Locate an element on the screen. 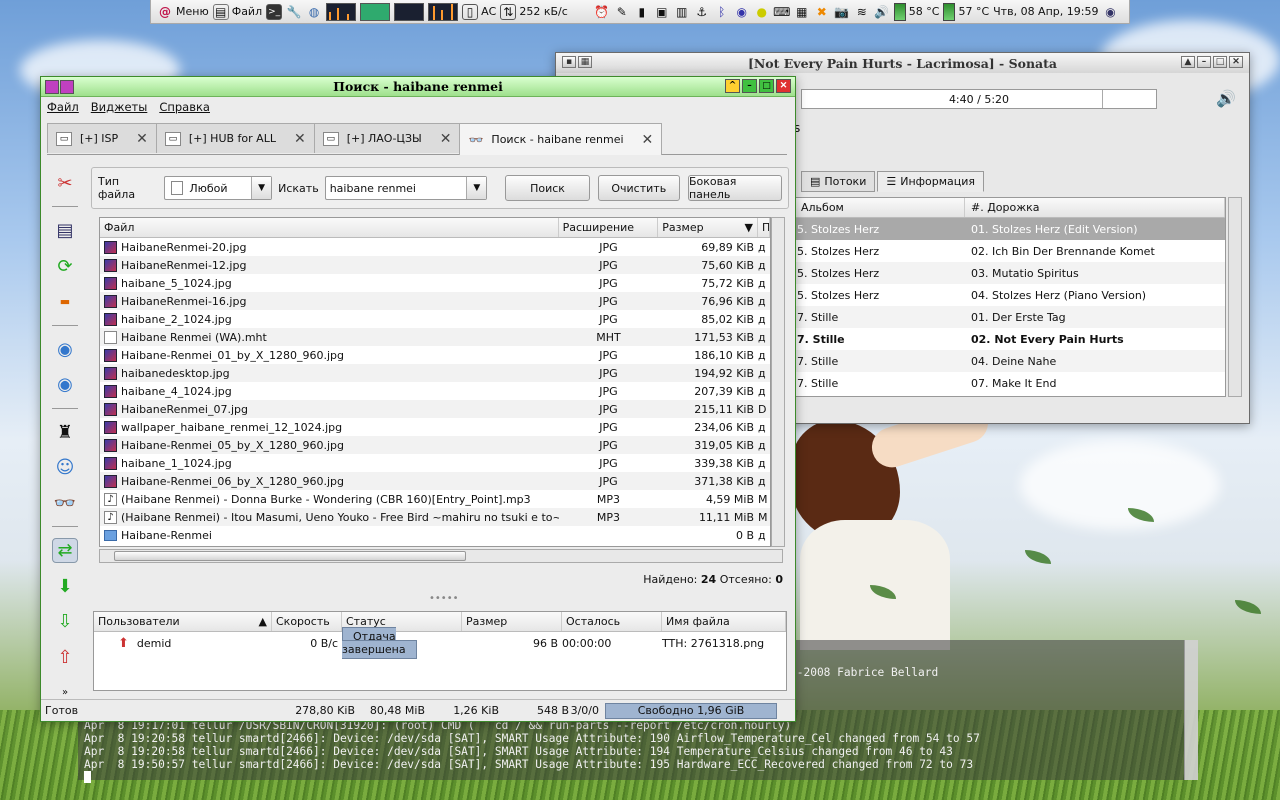 This screenshot has width=1280, height=800. results-hscrollbar is located at coordinates (441, 556).